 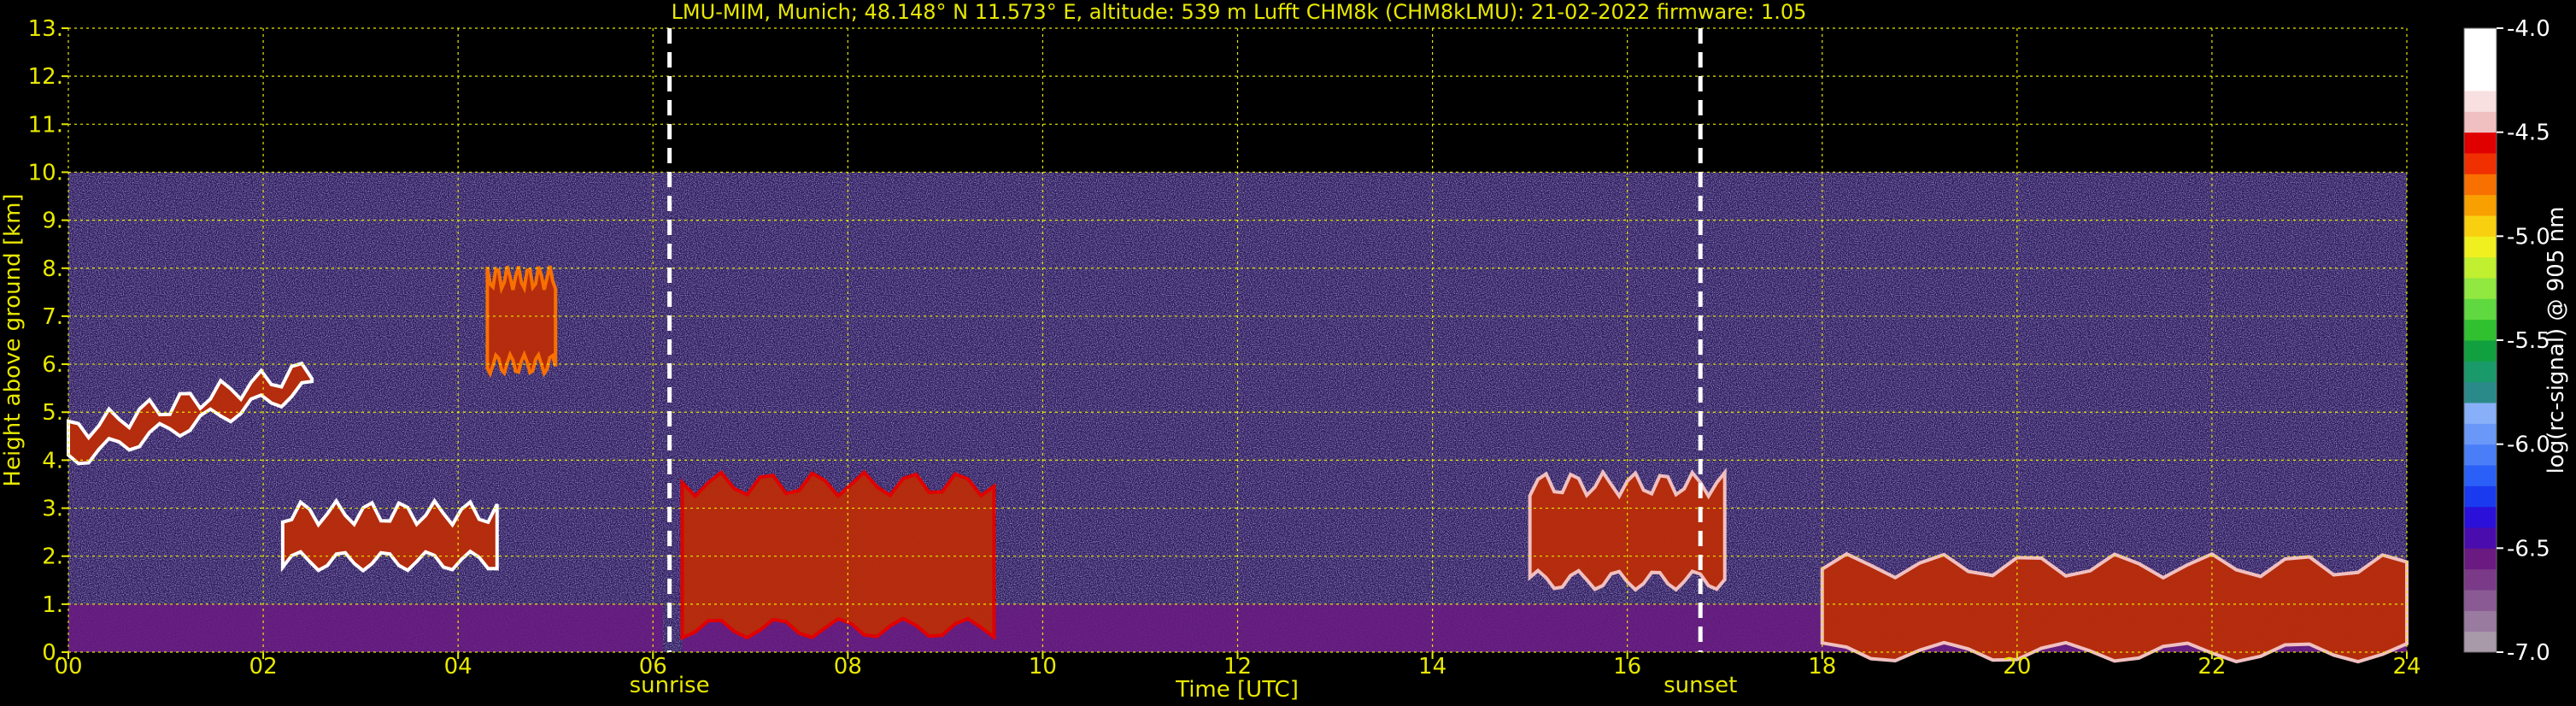 What do you see at coordinates (45, 172) in the screenshot?
I see `y-tick-label: 10.` at bounding box center [45, 172].